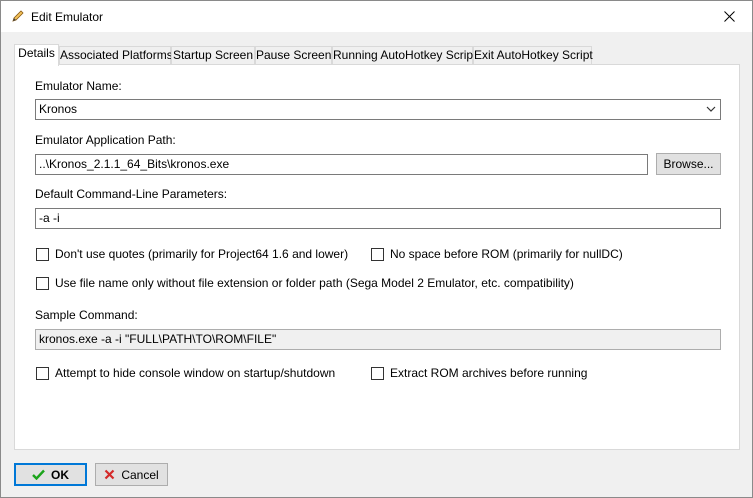  Describe the element at coordinates (50, 474) in the screenshot. I see `ok-button: OK` at that location.